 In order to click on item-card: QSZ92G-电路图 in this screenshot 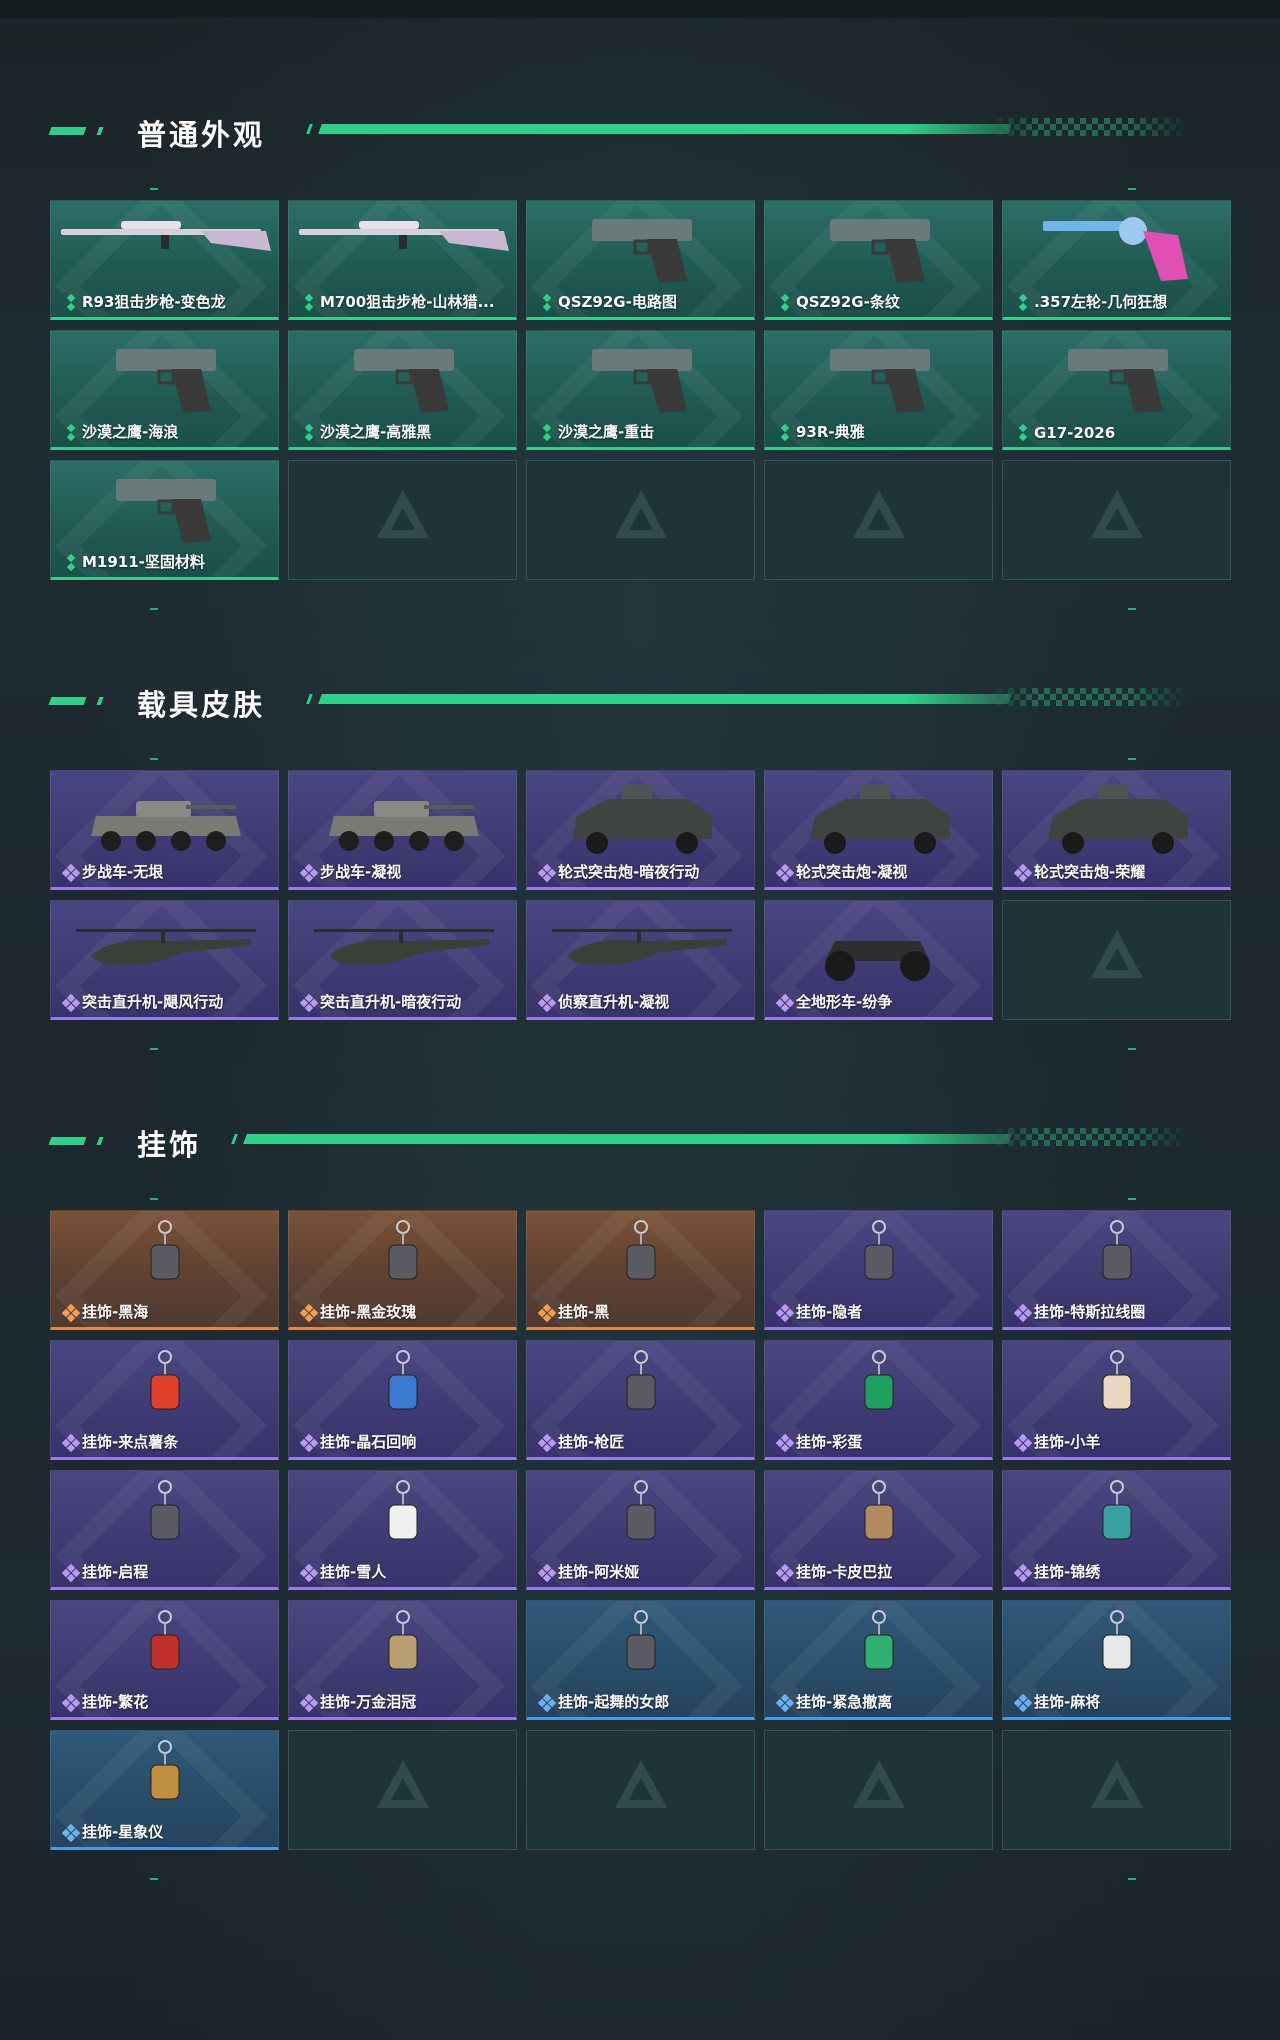, I will do `click(640, 260)`.